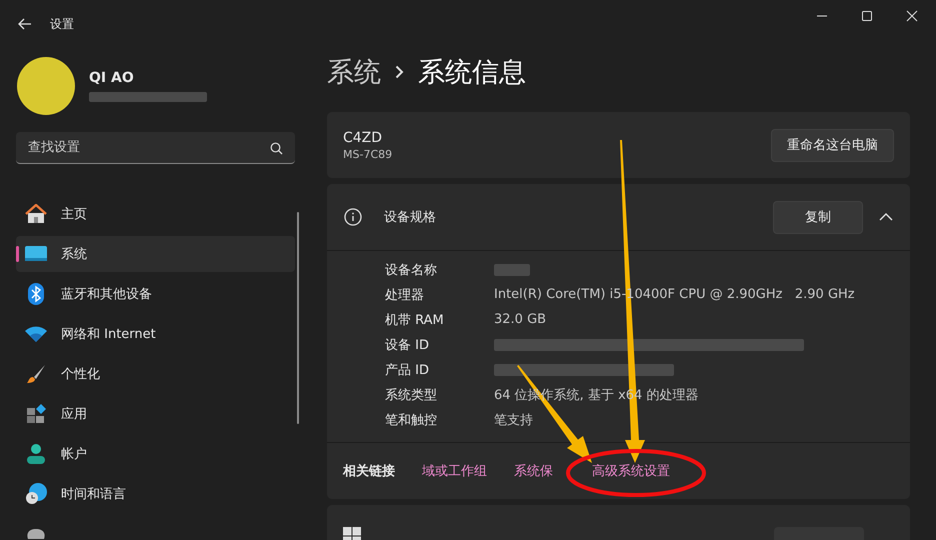 This screenshot has height=540, width=936. Describe the element at coordinates (411, 420) in the screenshot. I see `spec-label: 笔和触控` at that location.